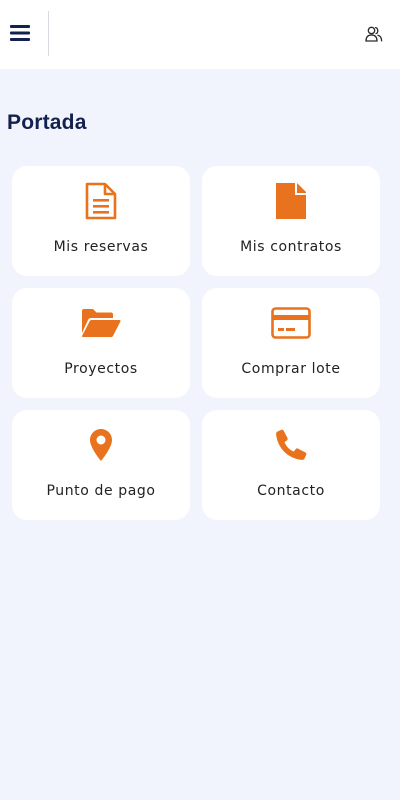 This screenshot has height=800, width=400. Describe the element at coordinates (200, 34) in the screenshot. I see `top-app-bar` at that location.